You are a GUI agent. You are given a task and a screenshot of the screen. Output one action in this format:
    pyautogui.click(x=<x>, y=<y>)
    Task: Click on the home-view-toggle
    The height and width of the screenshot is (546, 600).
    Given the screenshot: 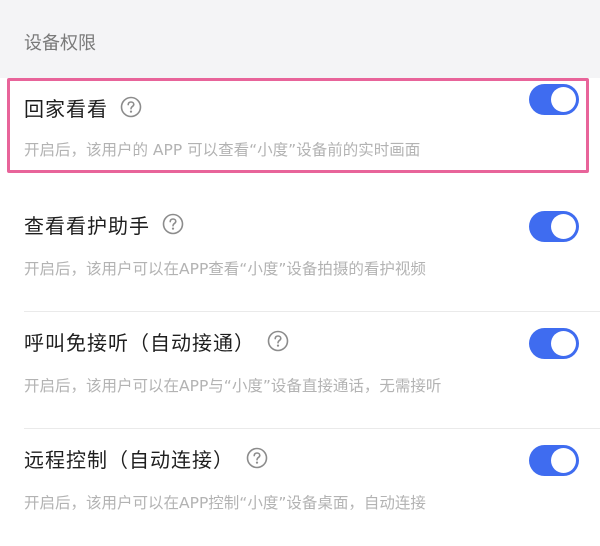 What is the action you would take?
    pyautogui.click(x=554, y=99)
    